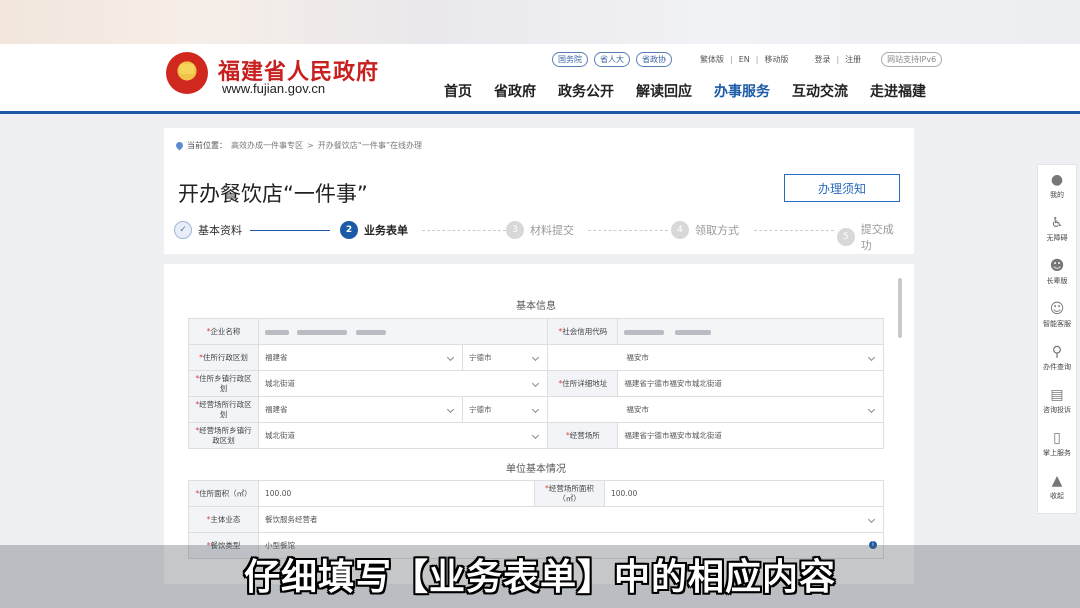  Describe the element at coordinates (403, 331) in the screenshot. I see `company-name-input` at that location.